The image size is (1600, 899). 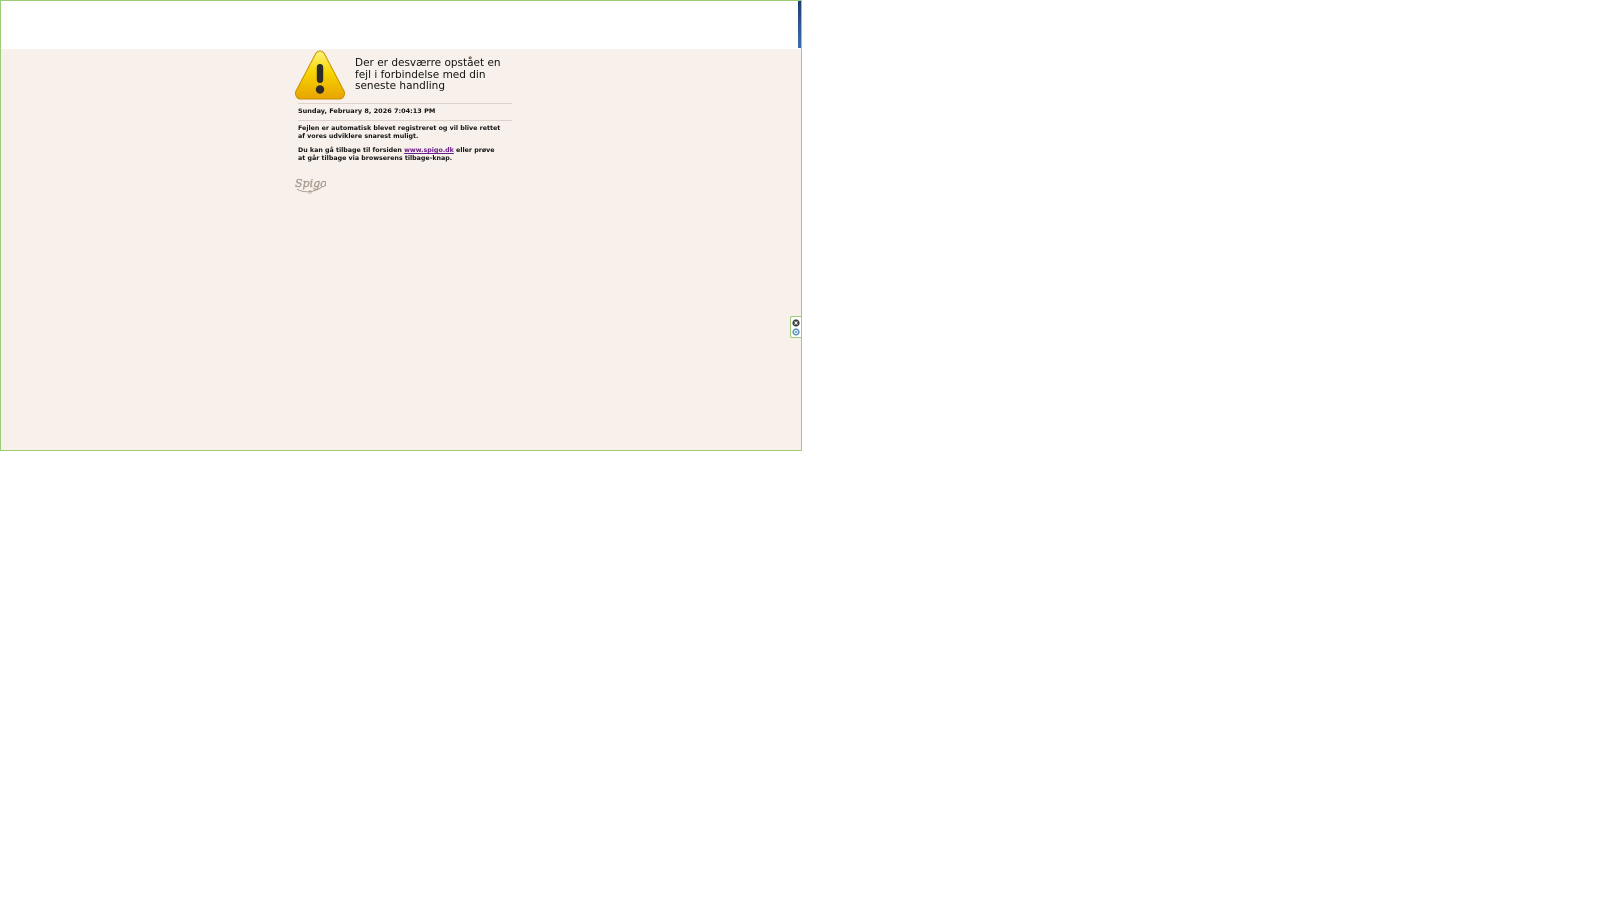 I want to click on warning-triangle-icon, so click(x=320, y=75).